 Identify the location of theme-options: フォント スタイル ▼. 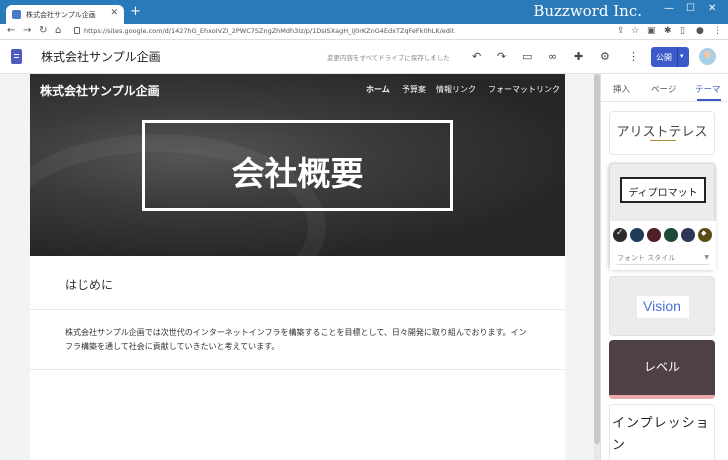
(663, 245).